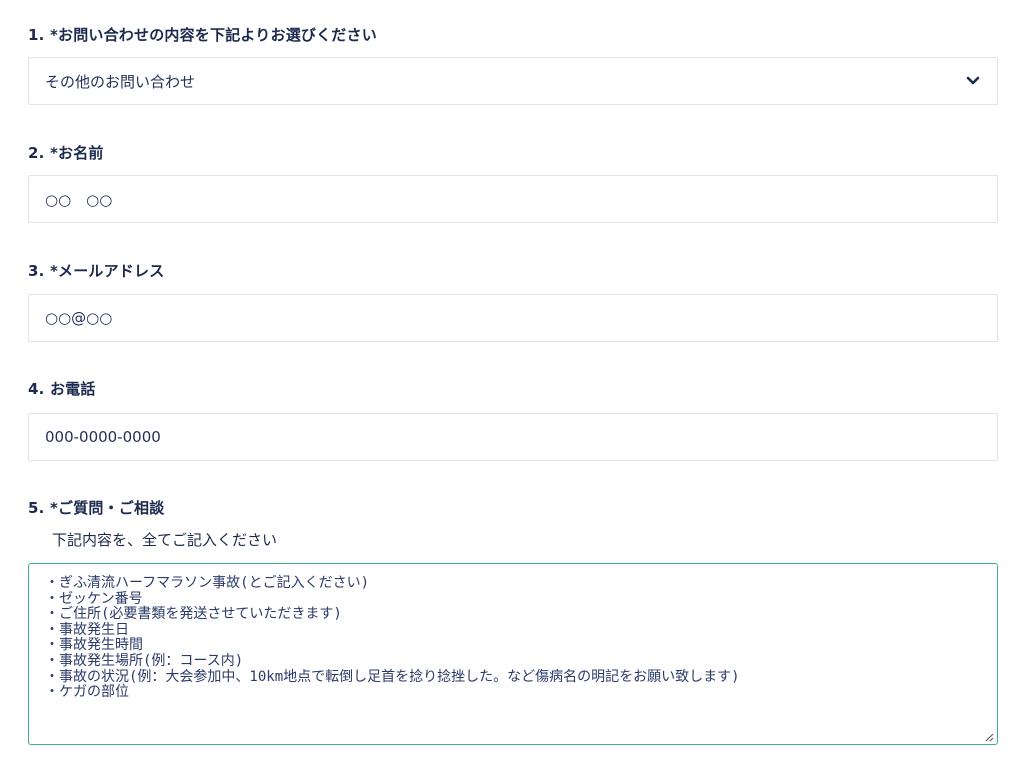 Image resolution: width=1024 pixels, height=768 pixels. I want to click on inquiry-type-select: その他のお問い合わせ, so click(513, 81).